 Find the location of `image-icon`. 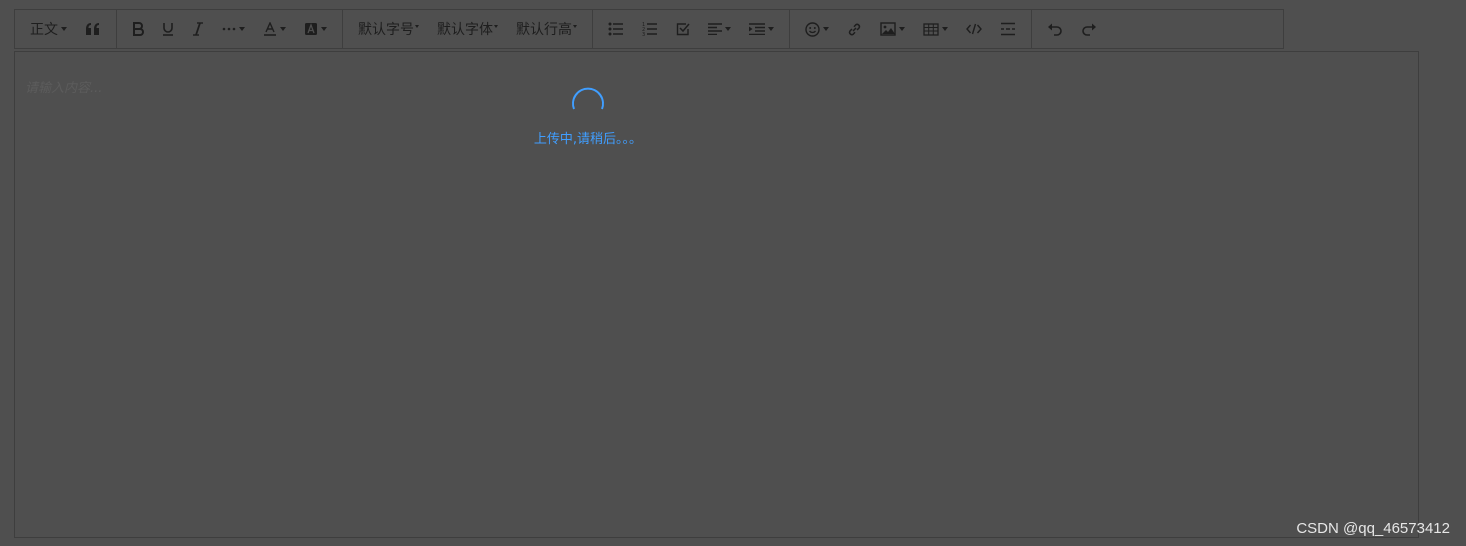

image-icon is located at coordinates (888, 29).